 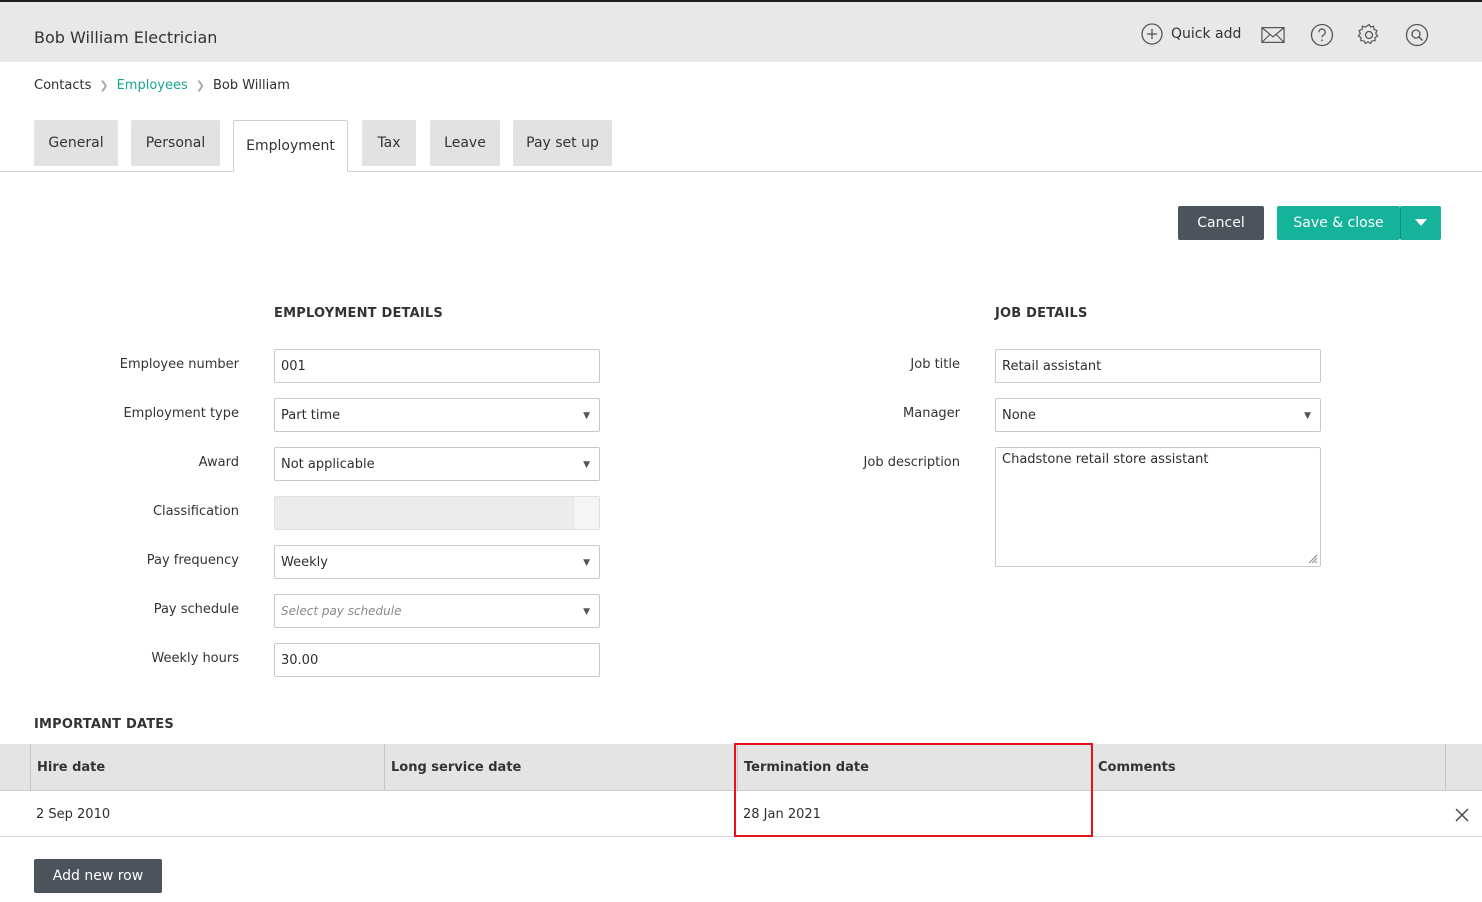 I want to click on tab-general: General, so click(x=76, y=143).